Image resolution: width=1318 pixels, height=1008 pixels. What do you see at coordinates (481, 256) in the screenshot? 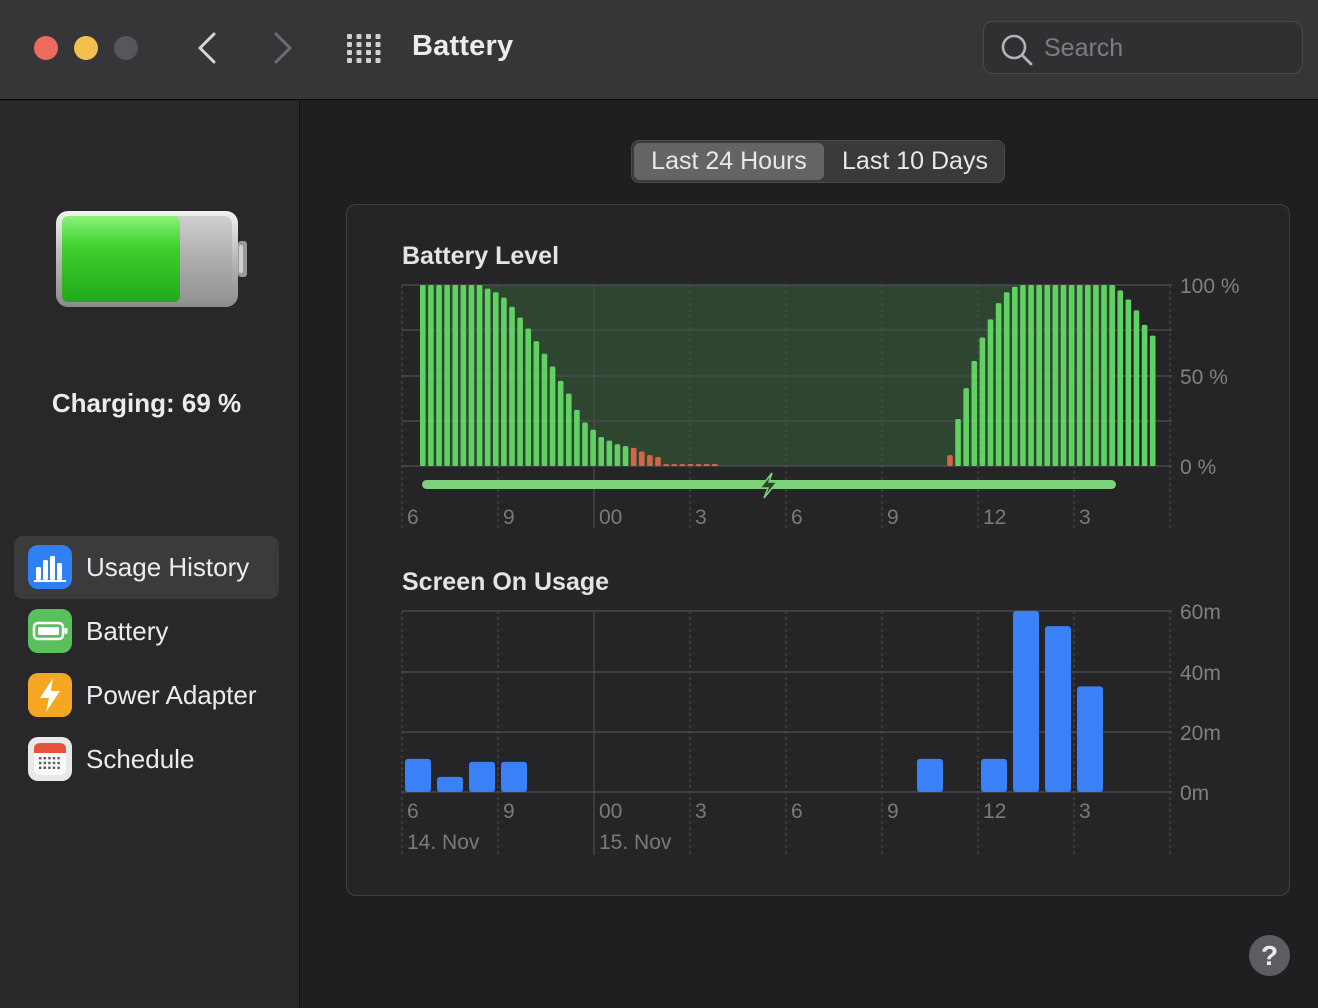
I see `battery-level-title: Battery Level` at bounding box center [481, 256].